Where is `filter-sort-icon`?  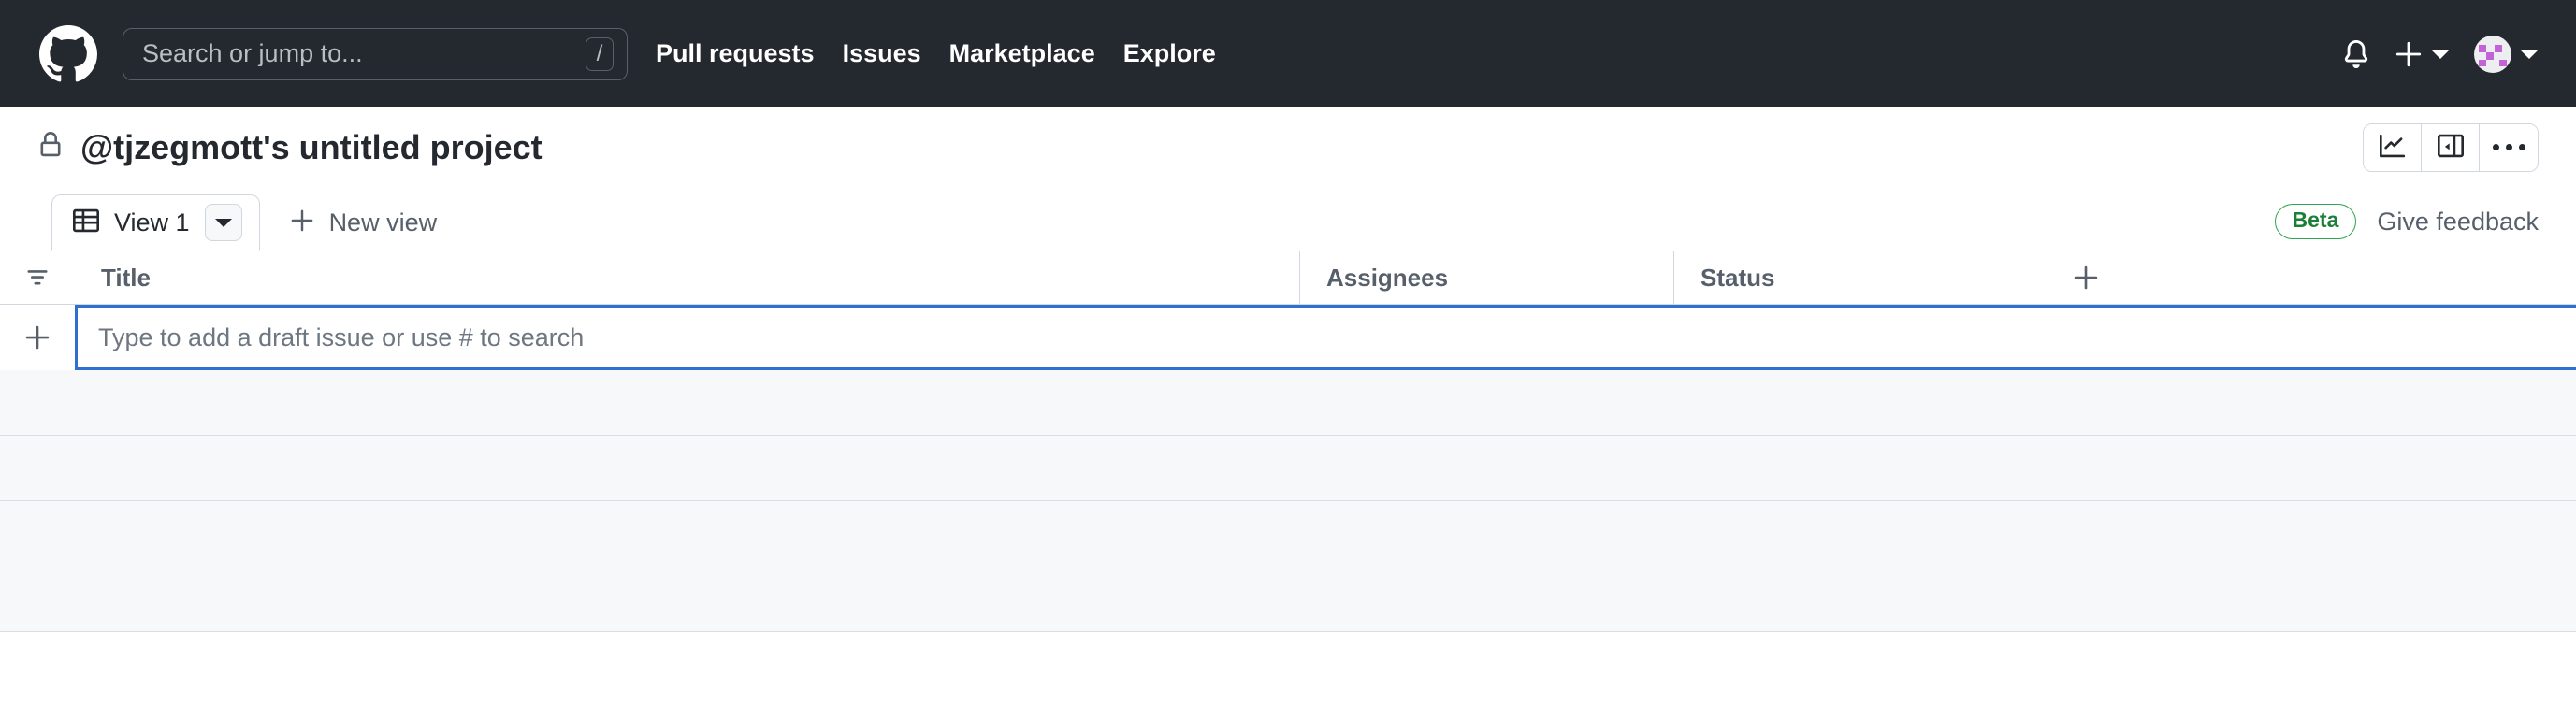
filter-sort-icon is located at coordinates (37, 277).